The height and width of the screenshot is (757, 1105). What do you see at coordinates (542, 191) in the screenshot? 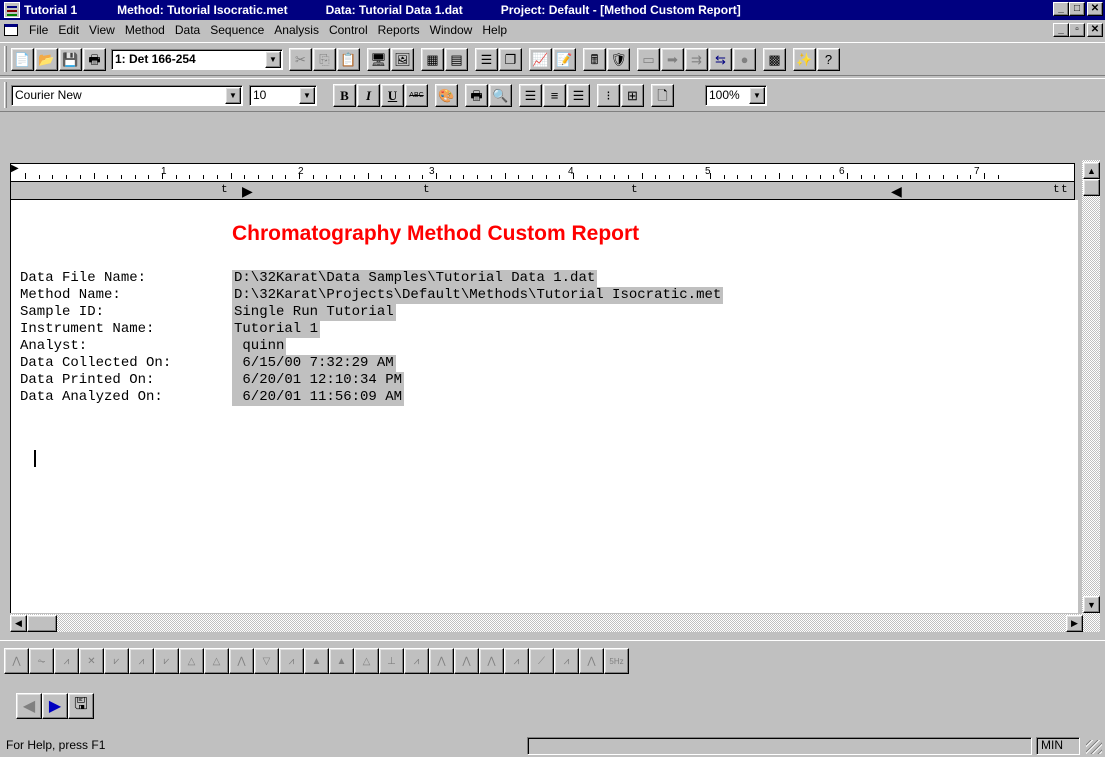
I see `ruler-tab-area` at bounding box center [542, 191].